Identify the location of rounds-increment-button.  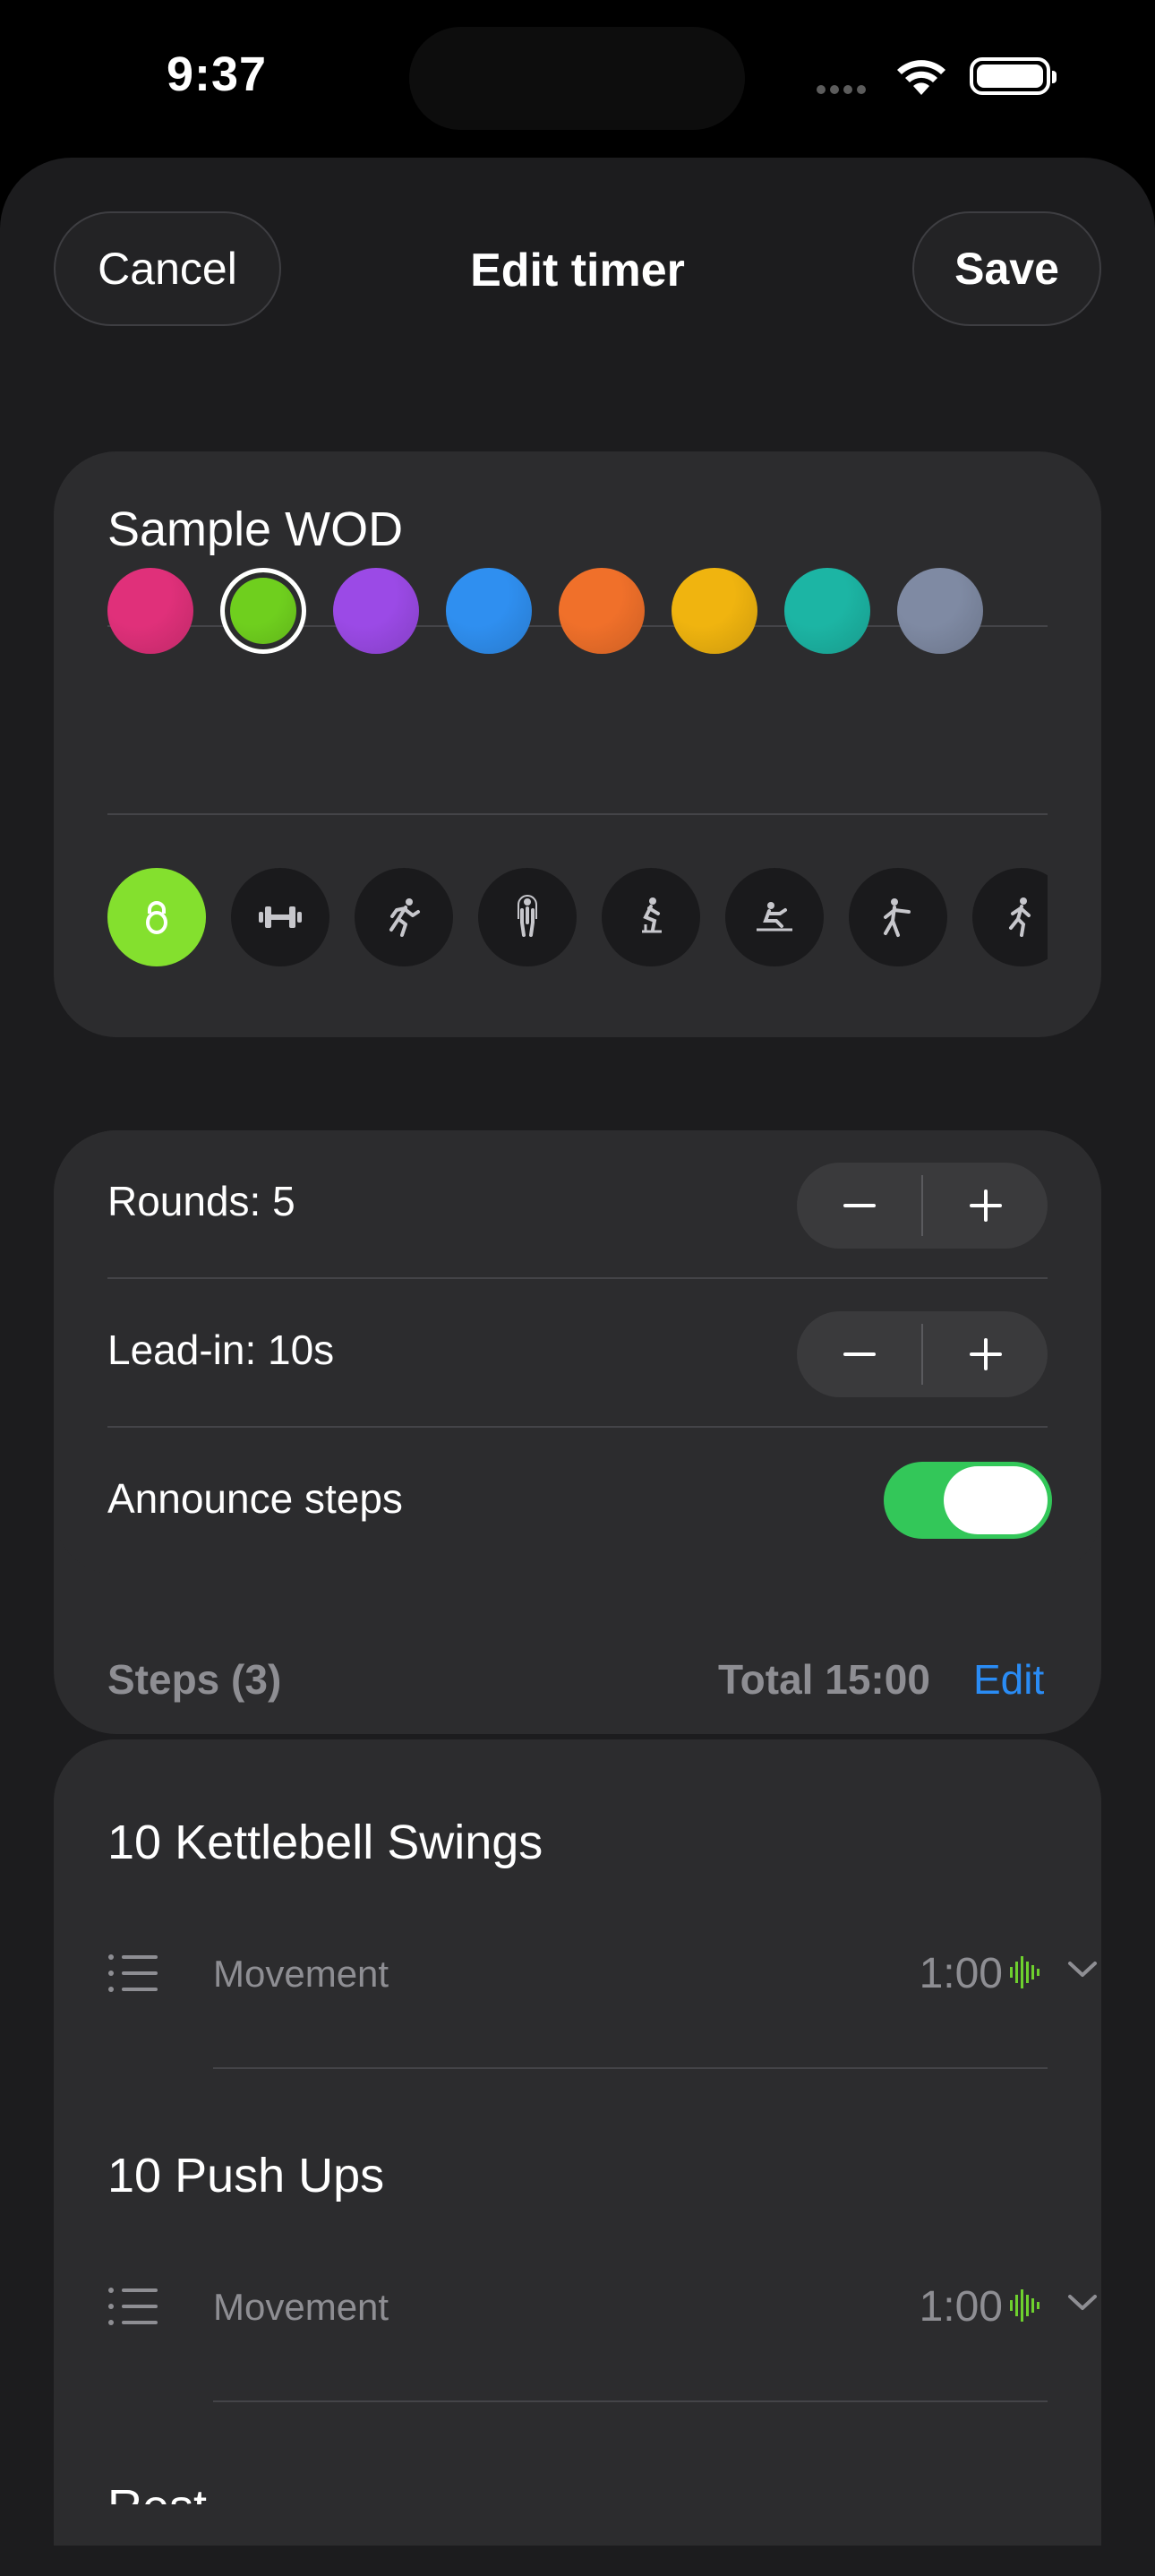
(985, 1206).